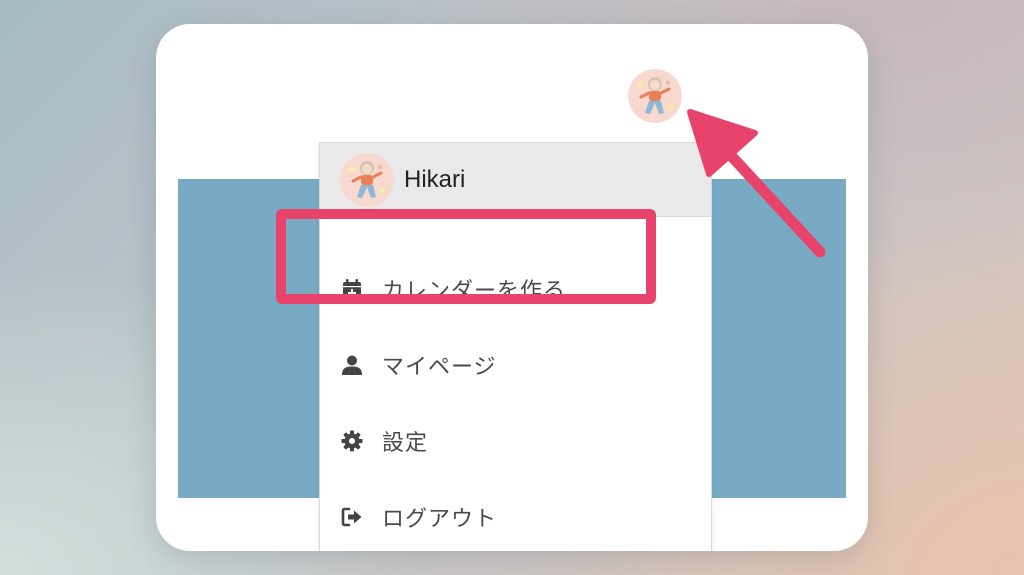 This screenshot has height=575, width=1024. I want to click on menu-item-create-calendar: カレンダーを作る, so click(515, 289).